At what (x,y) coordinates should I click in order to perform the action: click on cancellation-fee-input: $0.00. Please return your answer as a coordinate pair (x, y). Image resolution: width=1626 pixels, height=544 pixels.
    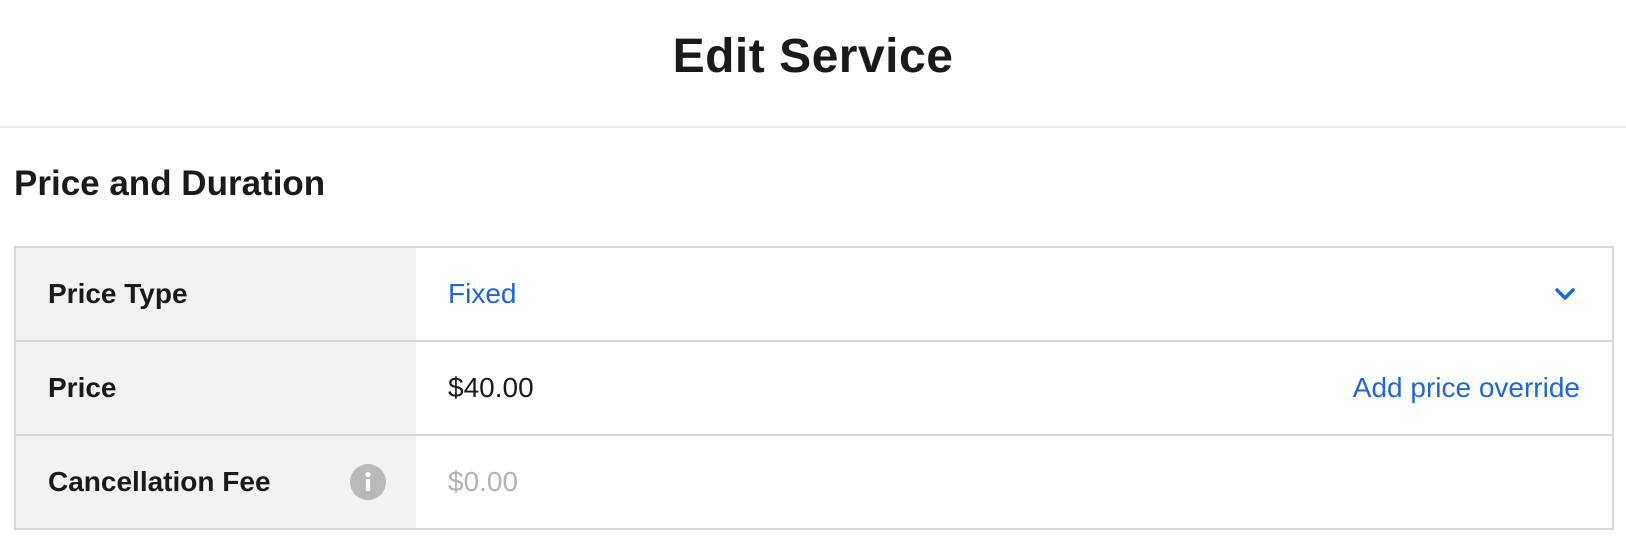
    Looking at the image, I should click on (483, 482).